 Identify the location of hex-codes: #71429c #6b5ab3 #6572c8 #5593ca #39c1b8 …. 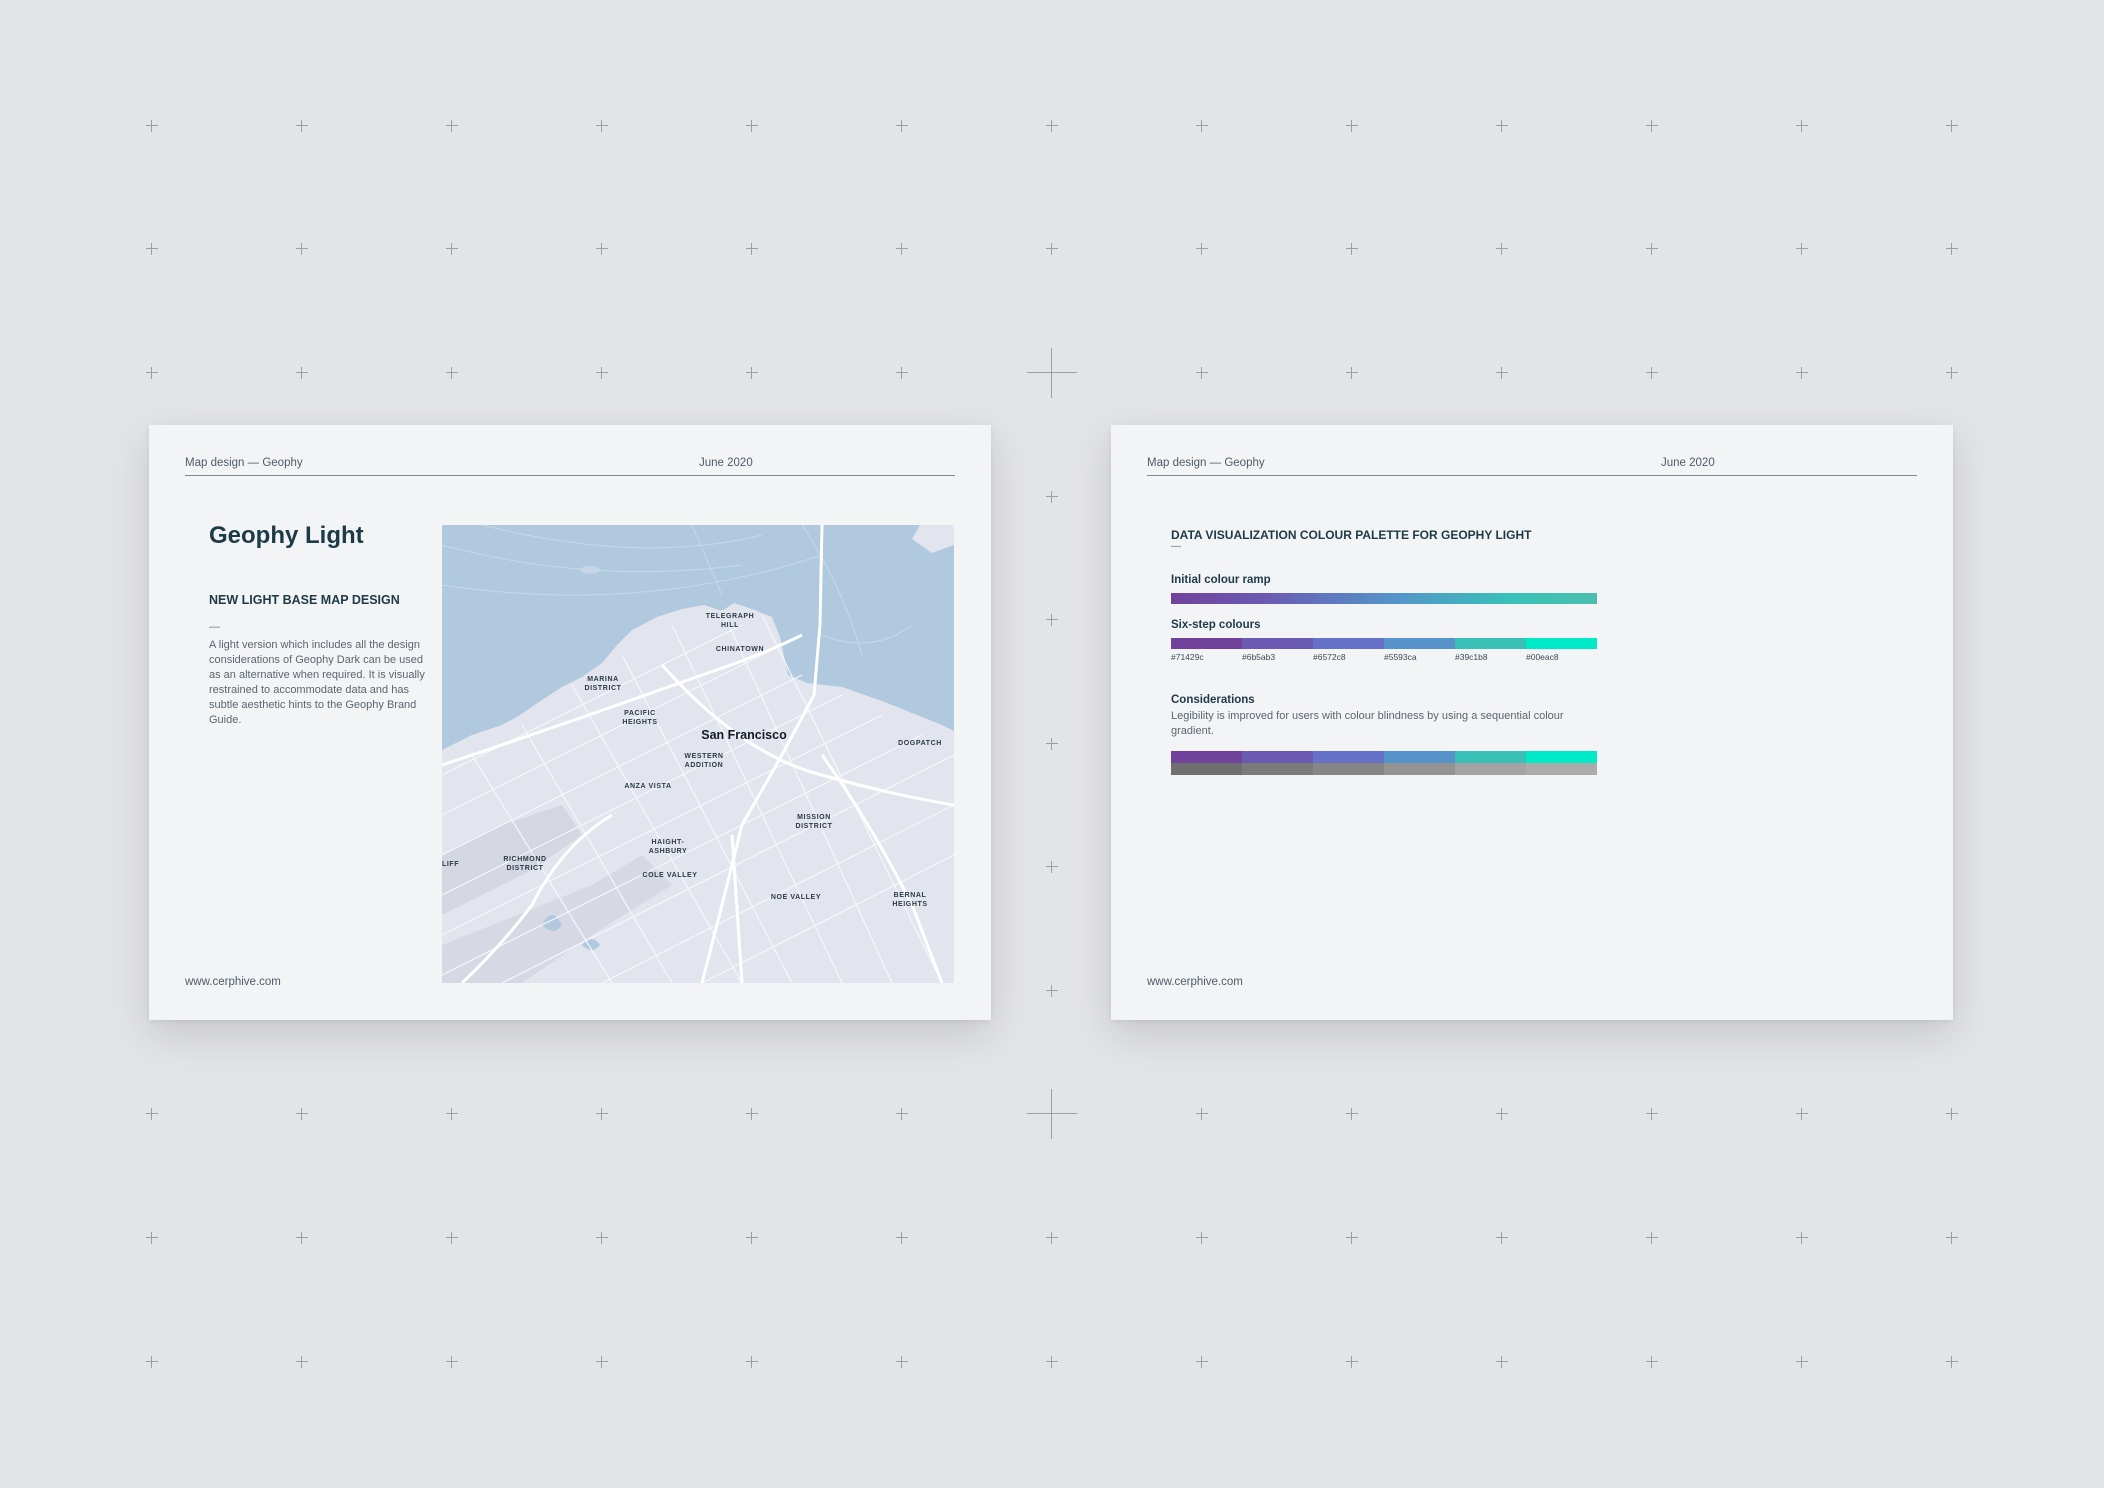
(1384, 657).